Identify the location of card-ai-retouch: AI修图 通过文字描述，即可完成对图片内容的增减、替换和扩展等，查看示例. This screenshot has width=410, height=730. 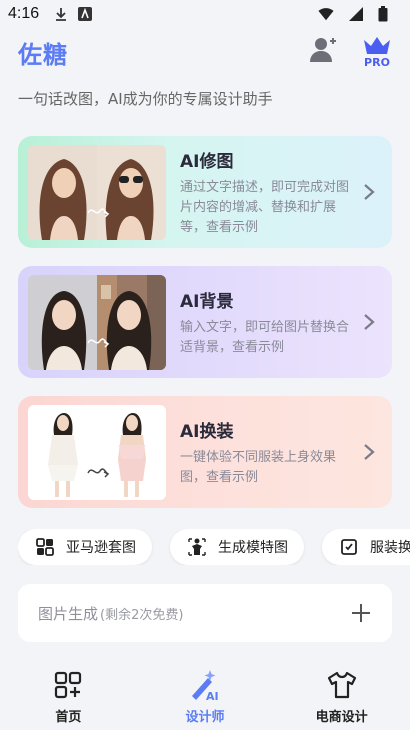
(205, 192).